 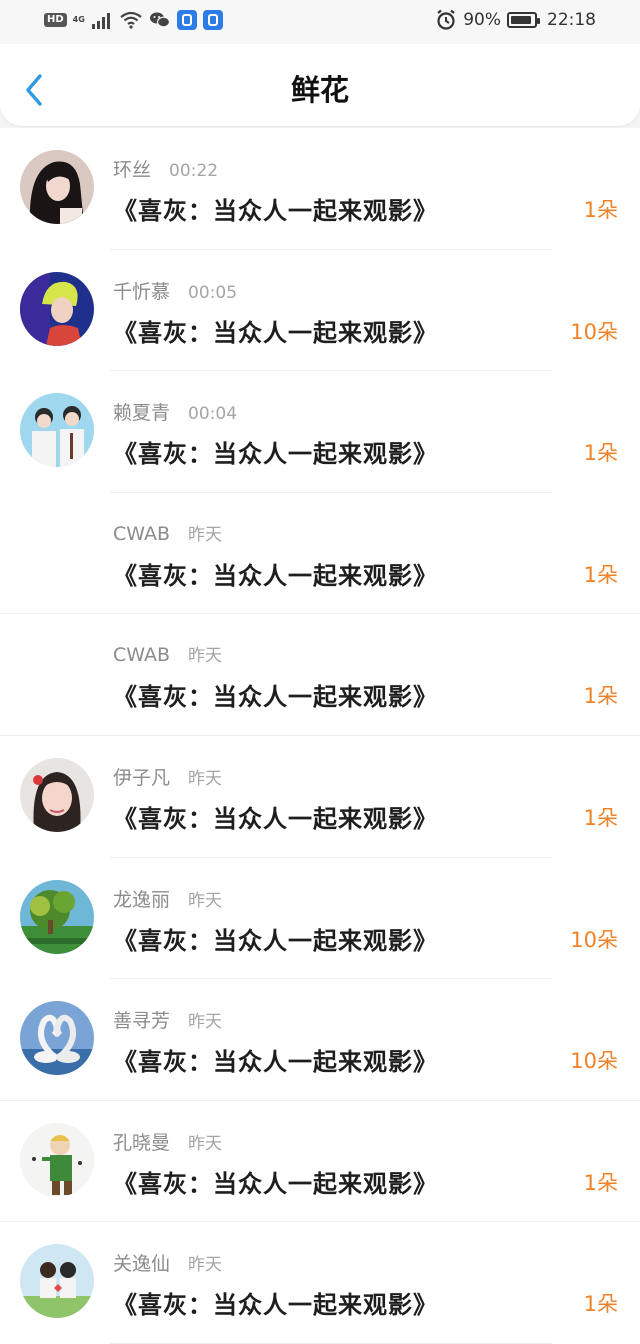 I want to click on list-item: 孔晓曼 昨天《喜灰：当众人一起来观影》 1朵, so click(x=320, y=1162).